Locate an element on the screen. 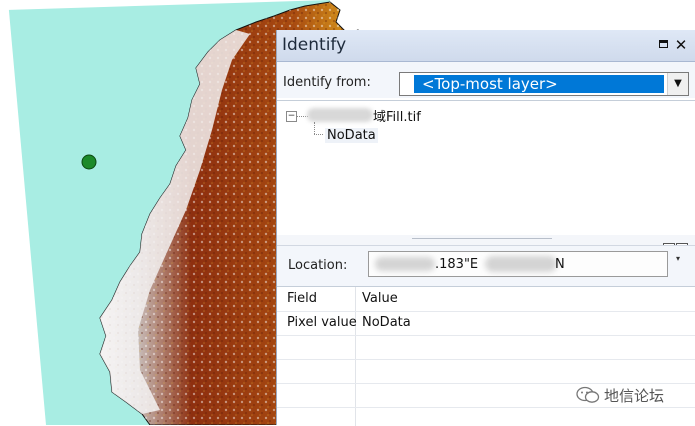  identify-from-dropdown: <Top-most layer> ▼ is located at coordinates (544, 84).